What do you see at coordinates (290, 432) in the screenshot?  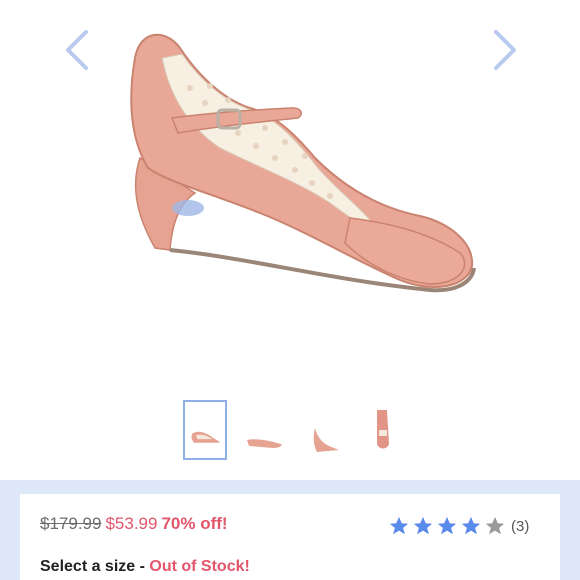 I see `thumbnail-strip` at bounding box center [290, 432].